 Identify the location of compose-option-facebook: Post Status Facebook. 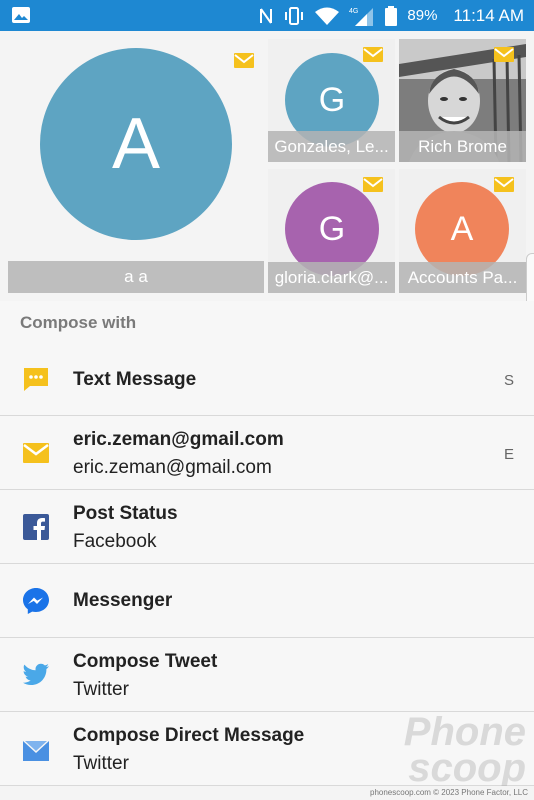
(267, 527).